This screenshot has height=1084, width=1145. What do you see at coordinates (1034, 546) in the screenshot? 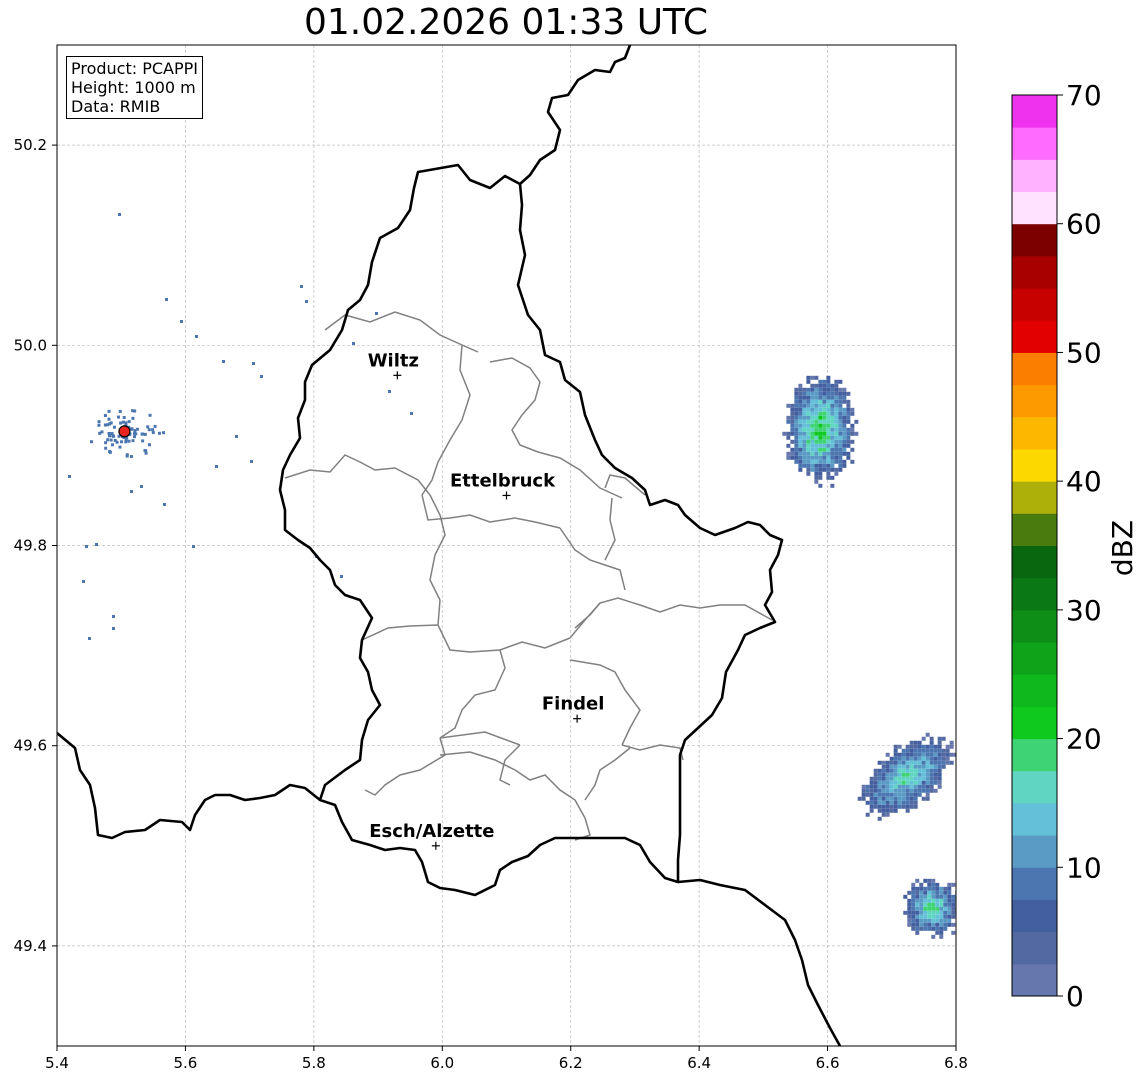
I see `colorbar` at bounding box center [1034, 546].